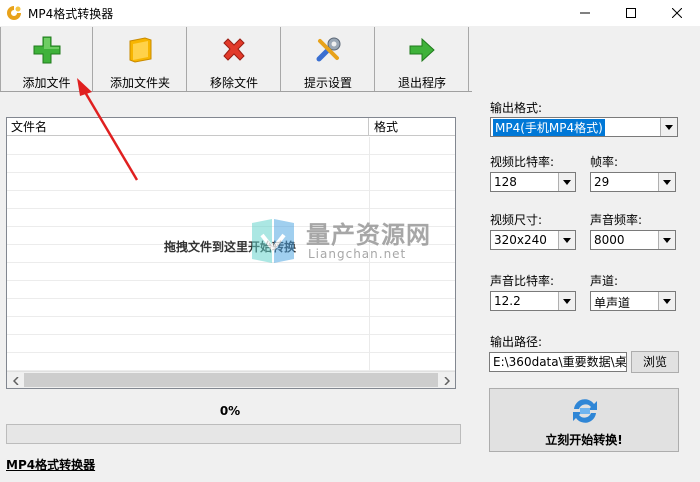 The image size is (700, 482). I want to click on scrollbar-thumb, so click(231, 380).